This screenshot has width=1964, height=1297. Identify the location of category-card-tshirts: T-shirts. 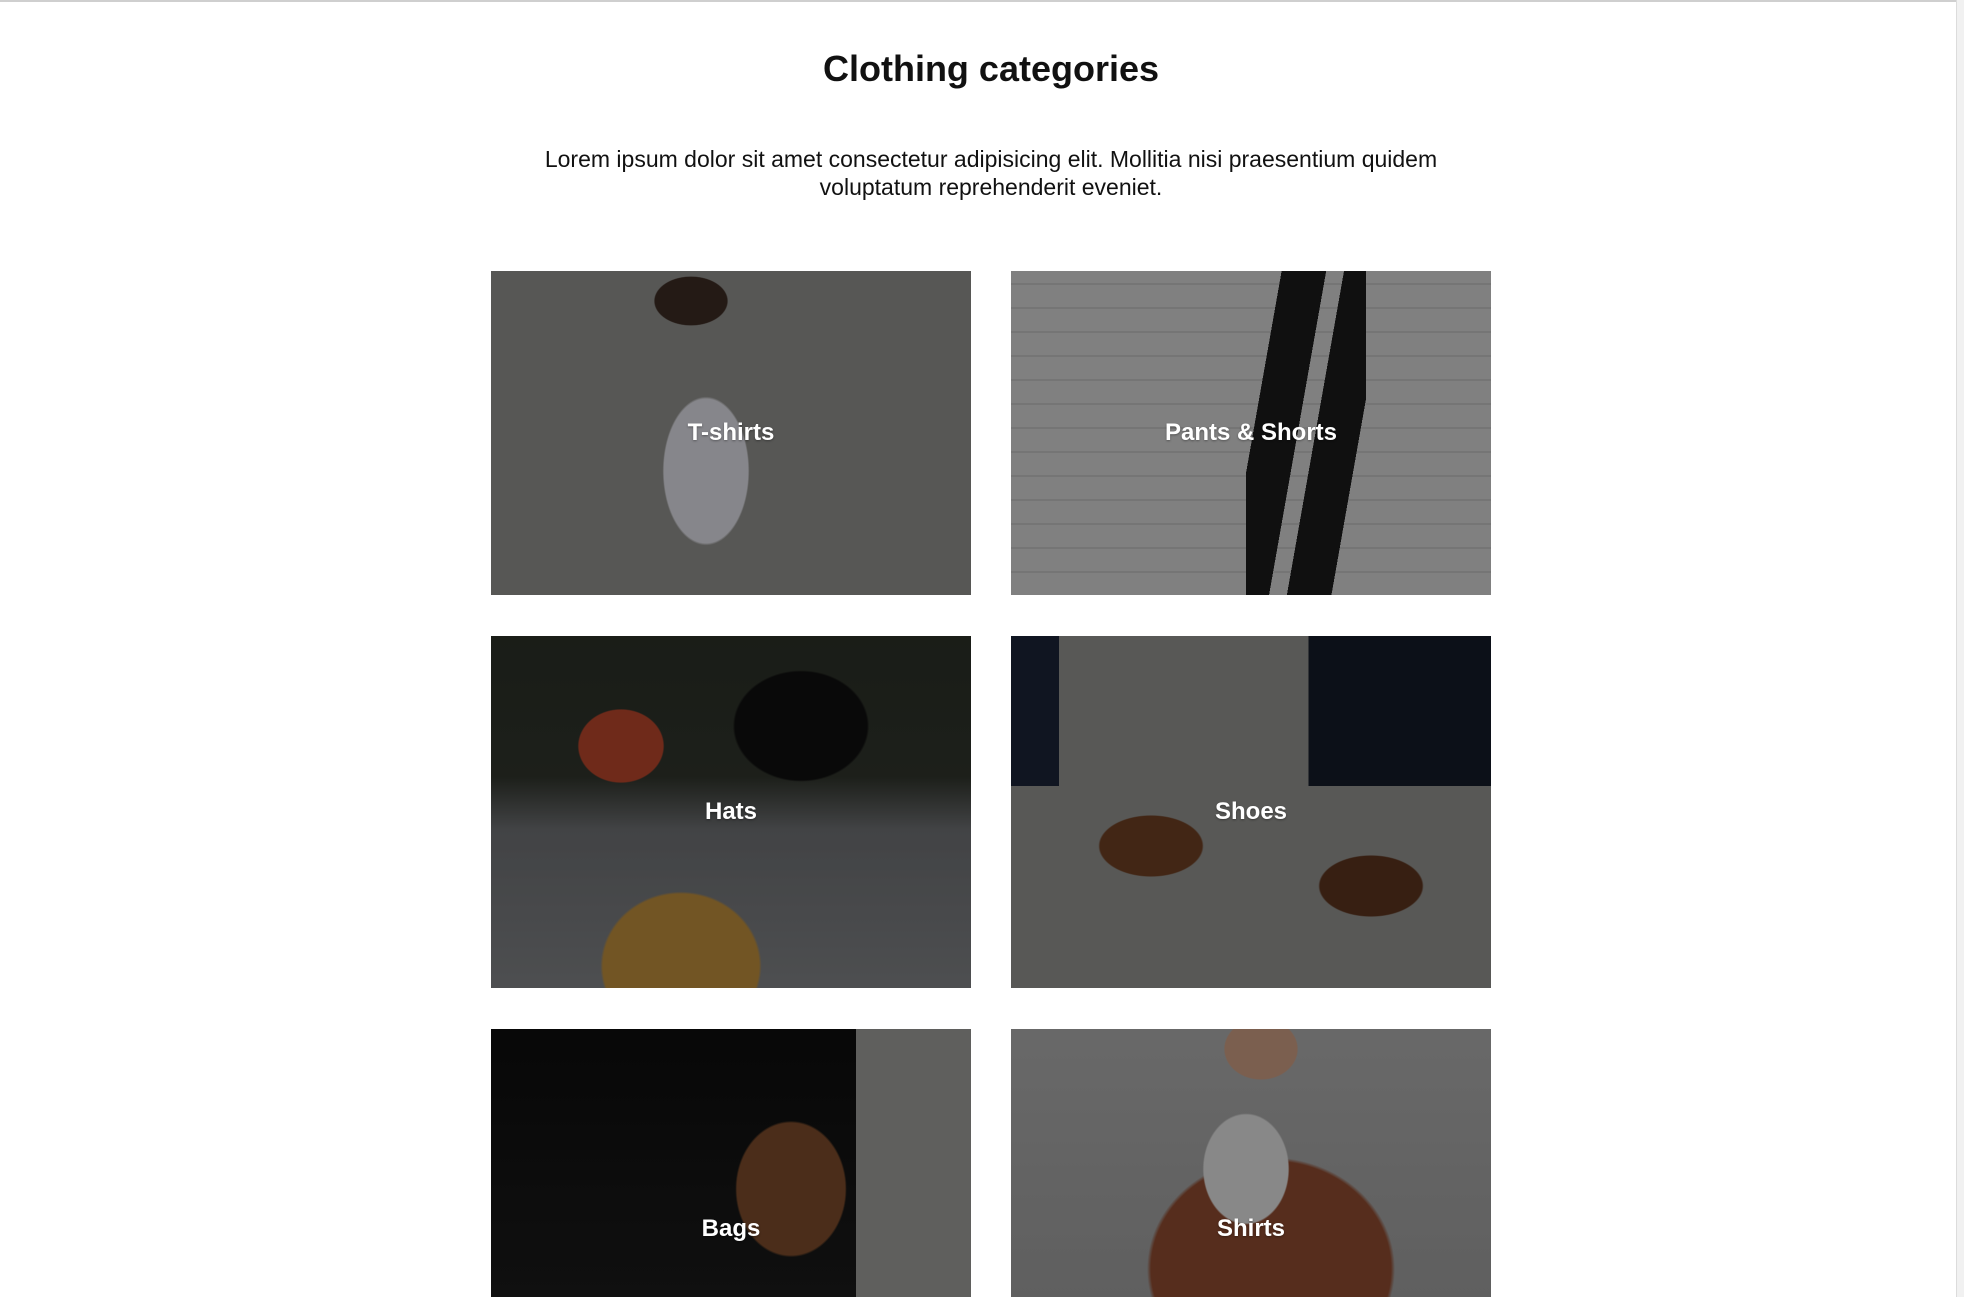
(731, 433).